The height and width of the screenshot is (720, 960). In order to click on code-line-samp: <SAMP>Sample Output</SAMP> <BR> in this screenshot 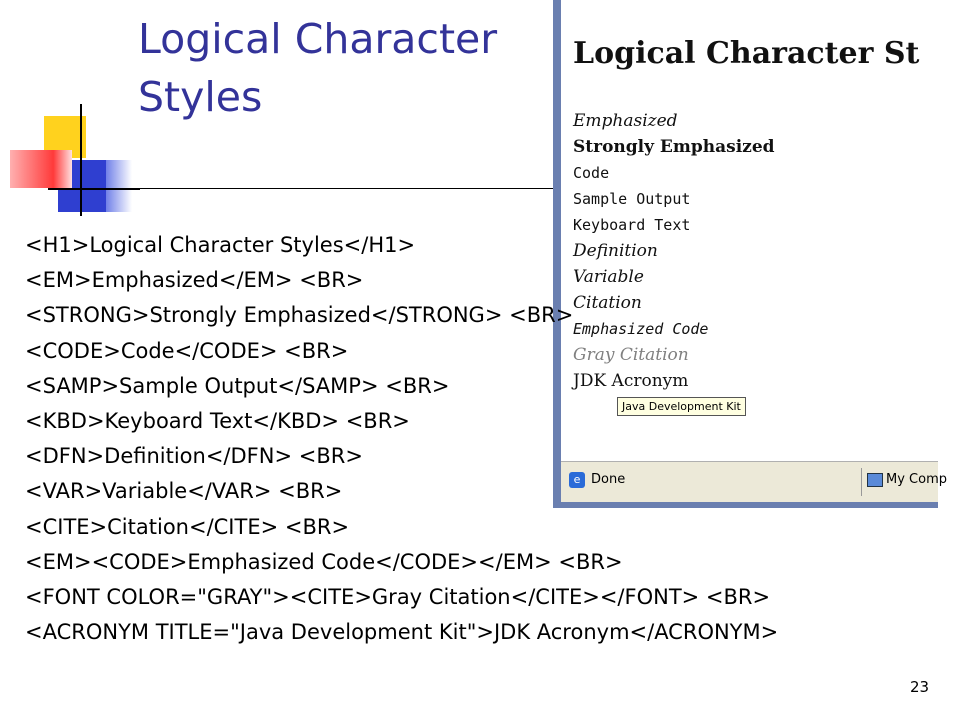, I will do `click(237, 385)`.